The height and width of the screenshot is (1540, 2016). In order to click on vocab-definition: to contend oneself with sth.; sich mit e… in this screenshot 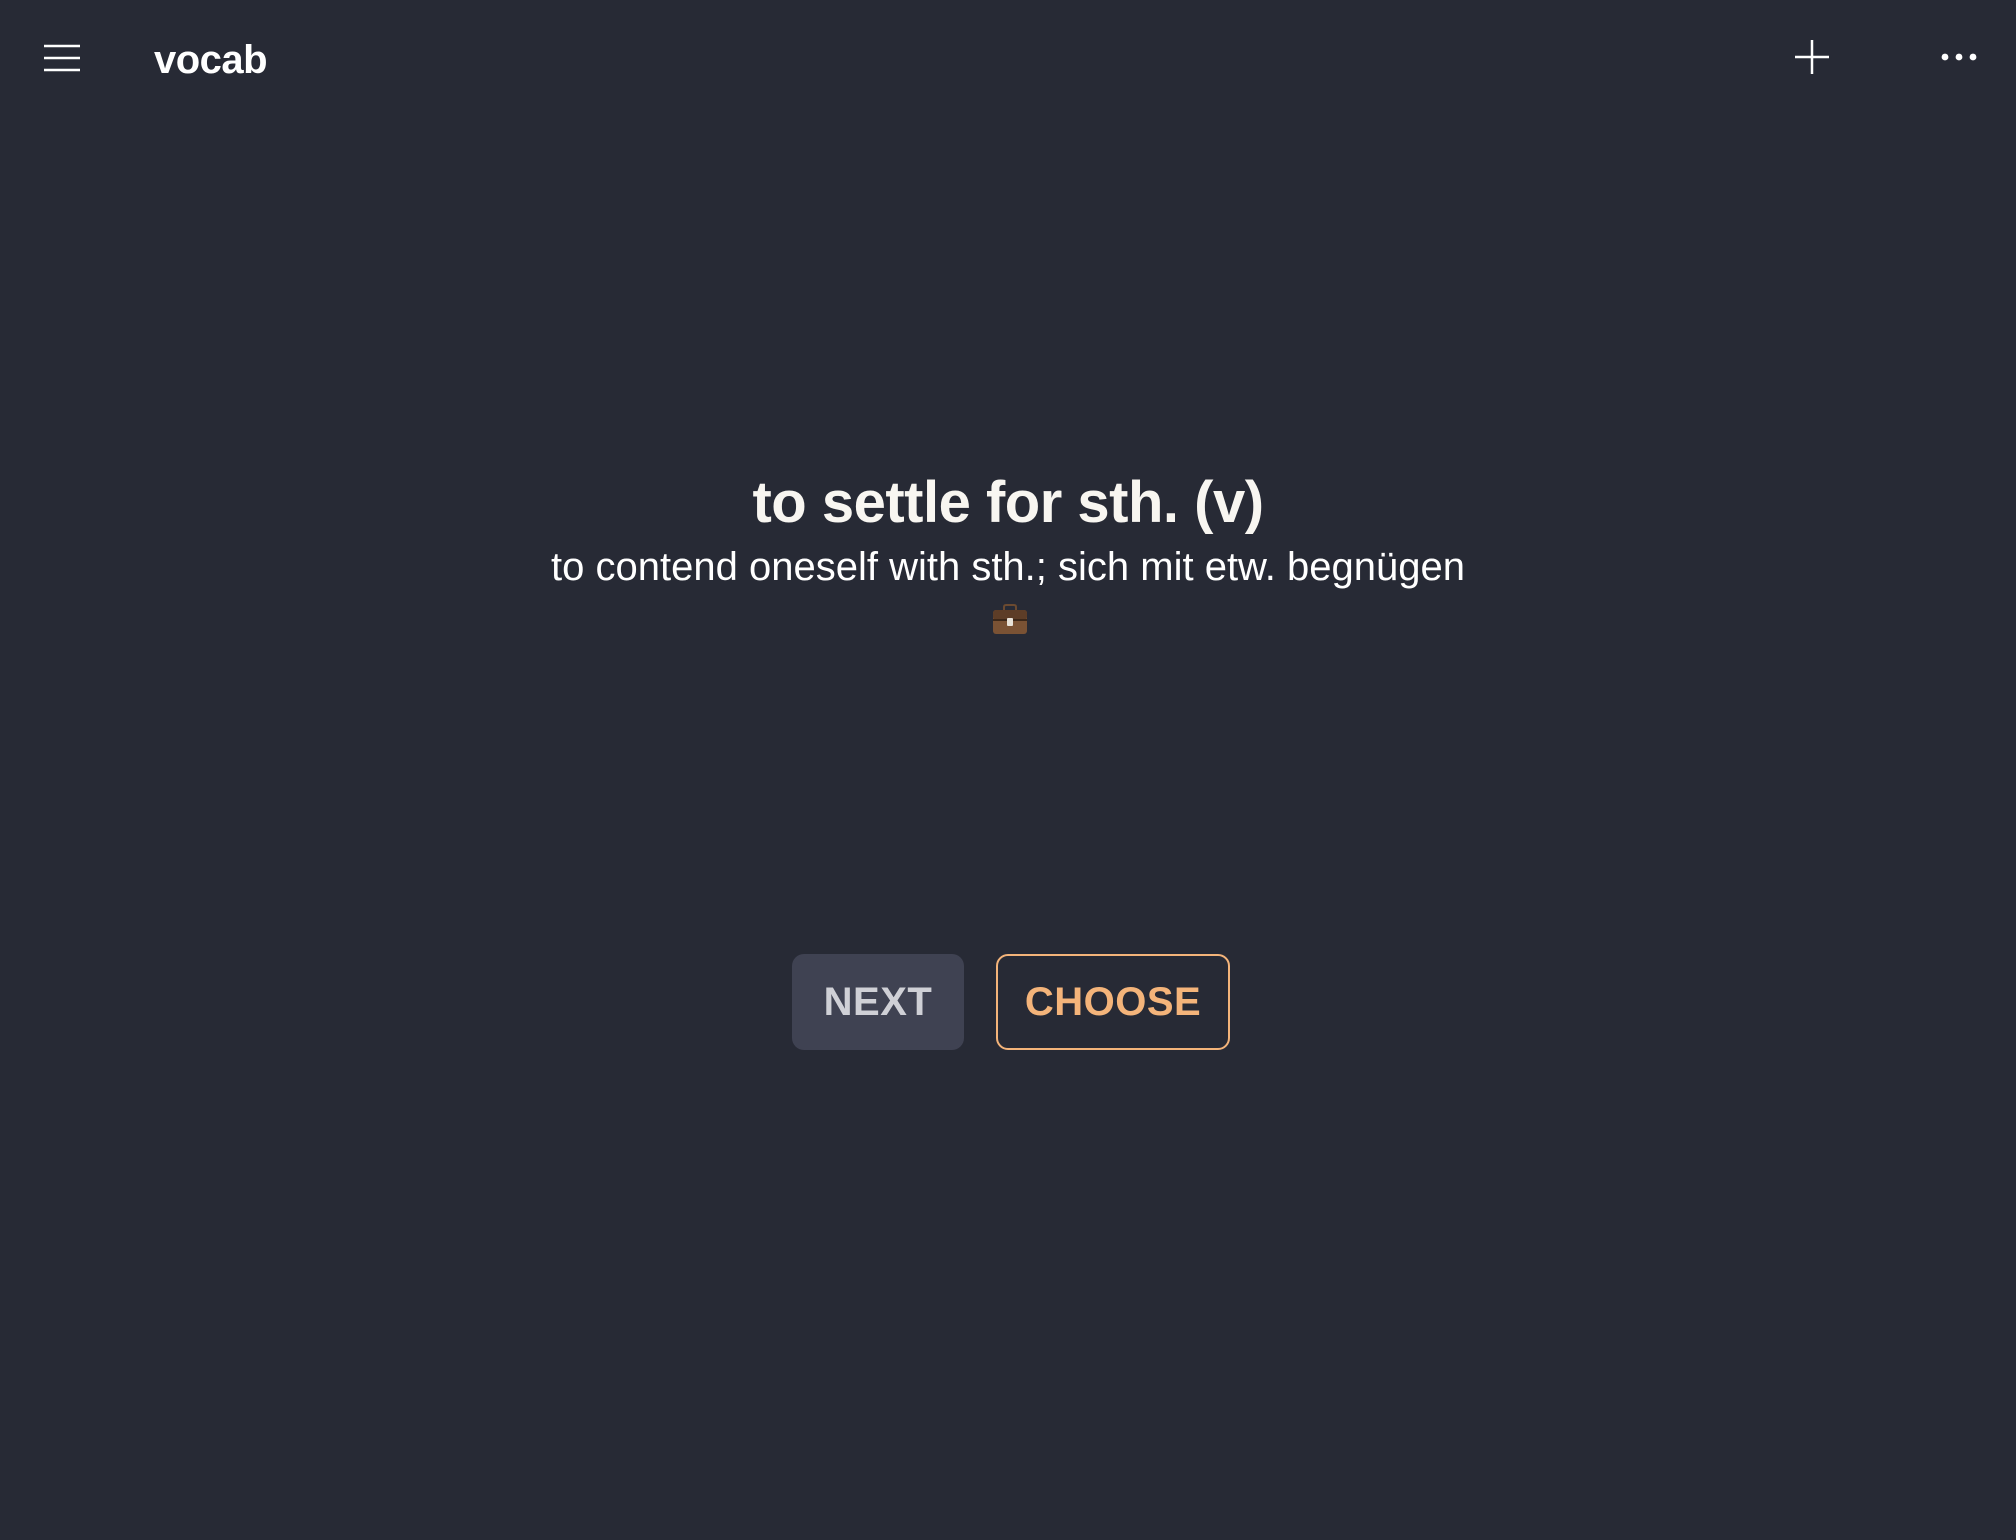, I will do `click(1008, 567)`.